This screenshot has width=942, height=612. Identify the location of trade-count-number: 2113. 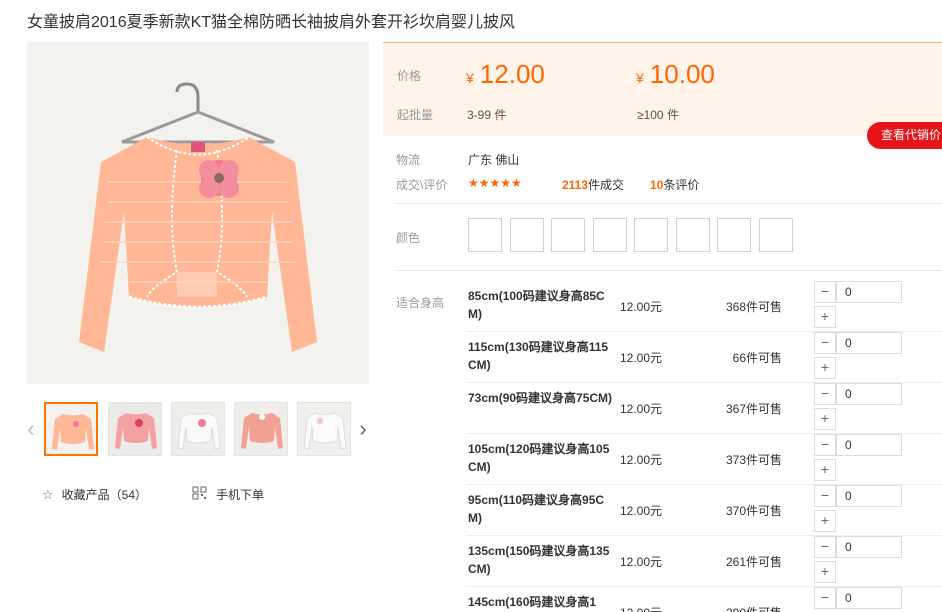
(575, 185).